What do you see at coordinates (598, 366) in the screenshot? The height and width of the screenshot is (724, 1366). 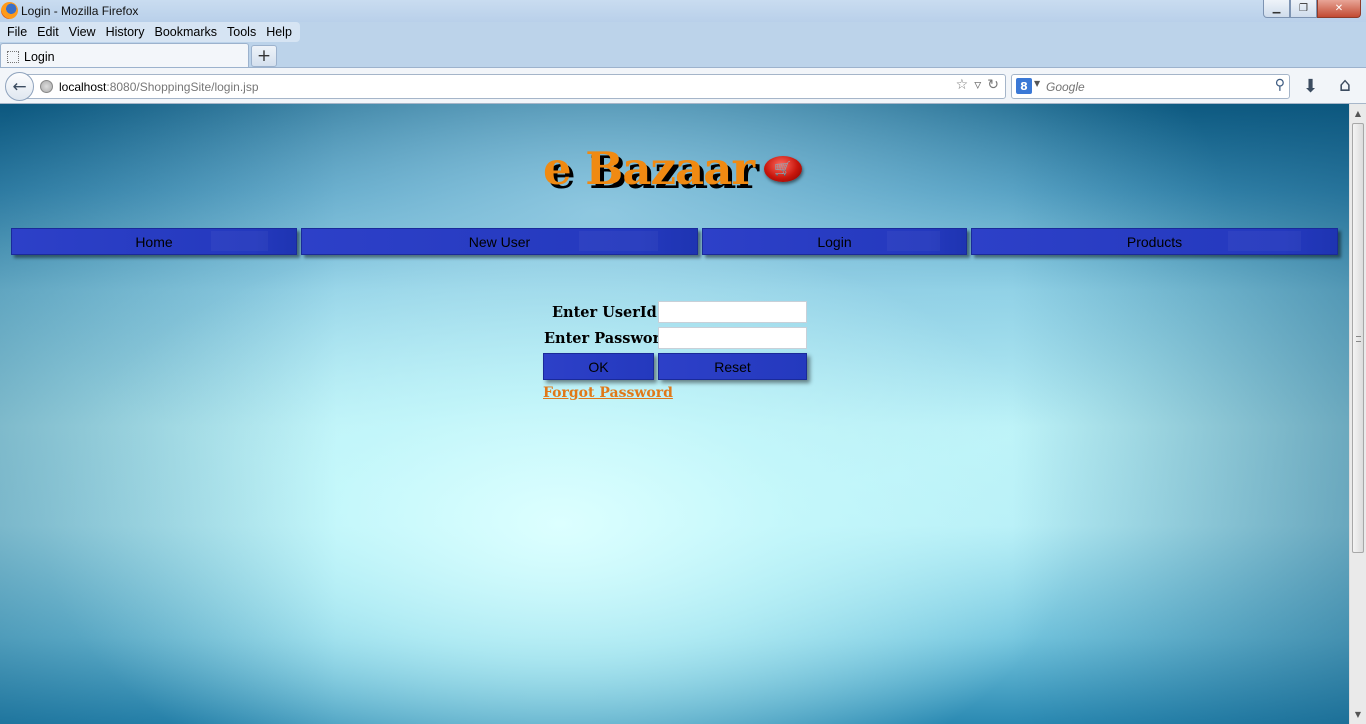 I see `ok-button: OK` at bounding box center [598, 366].